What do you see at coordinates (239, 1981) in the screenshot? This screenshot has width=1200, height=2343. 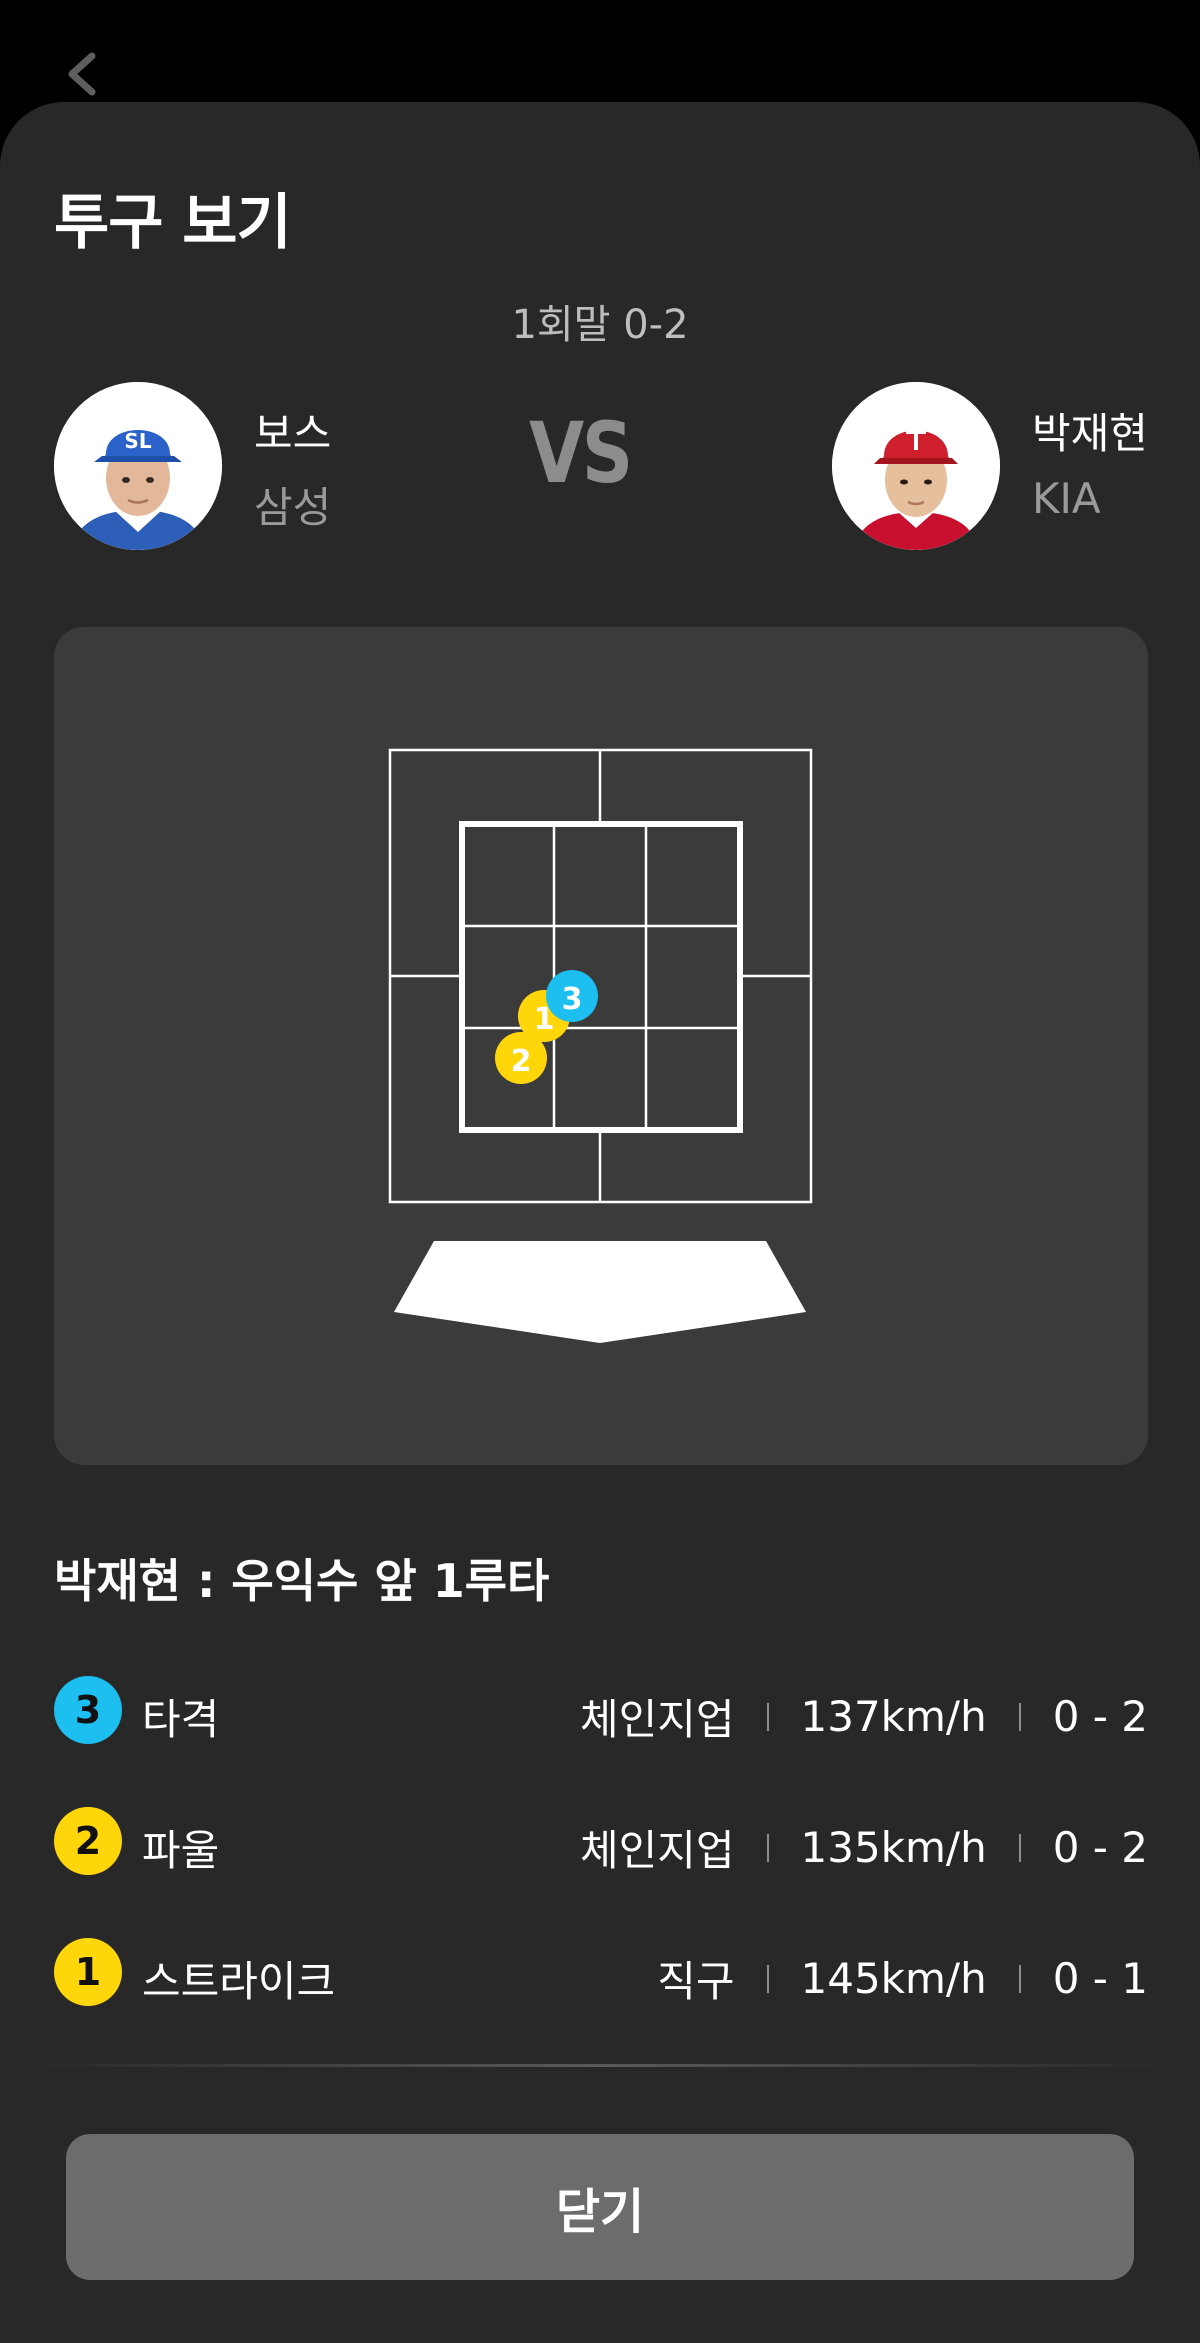 I see `pitch-result: 스트라이크` at bounding box center [239, 1981].